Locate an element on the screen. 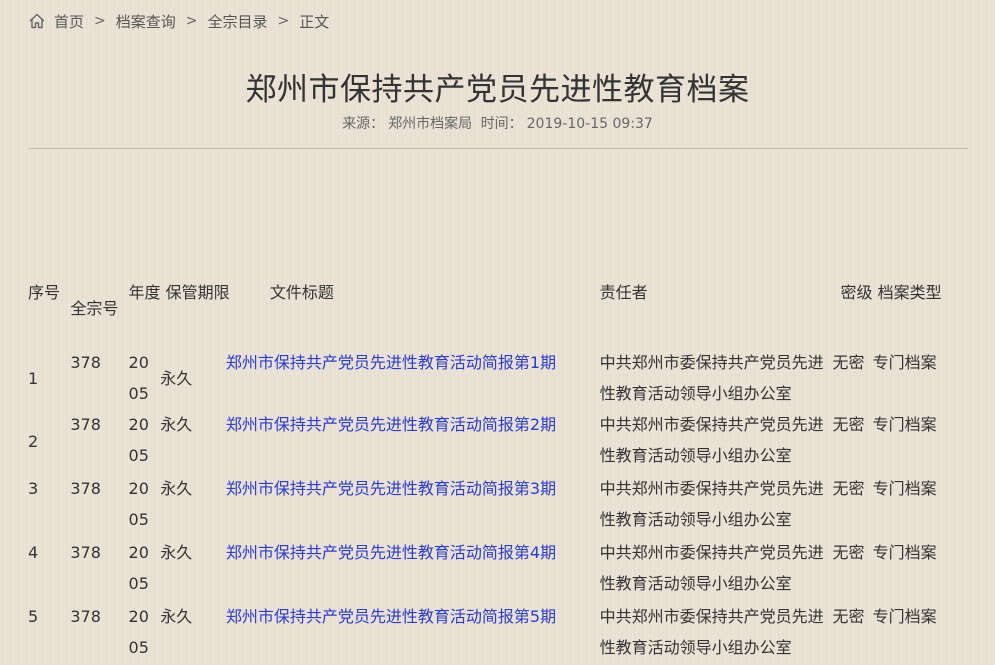 The width and height of the screenshot is (995, 665). article-meta: 来源： 郑州市档案局 时间： 2019-10-15 09:37 is located at coordinates (497, 123).